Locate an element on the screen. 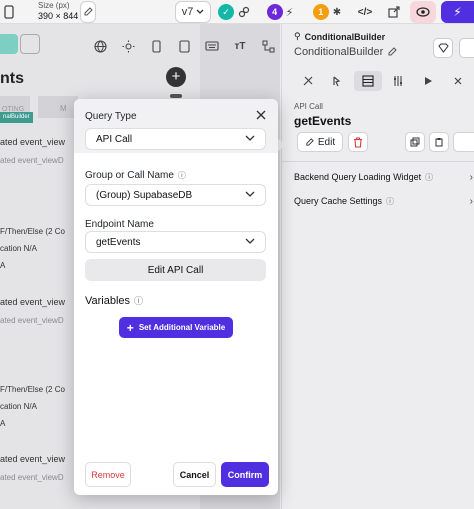  component-name-row: ConditionalBuilder is located at coordinates (345, 52).